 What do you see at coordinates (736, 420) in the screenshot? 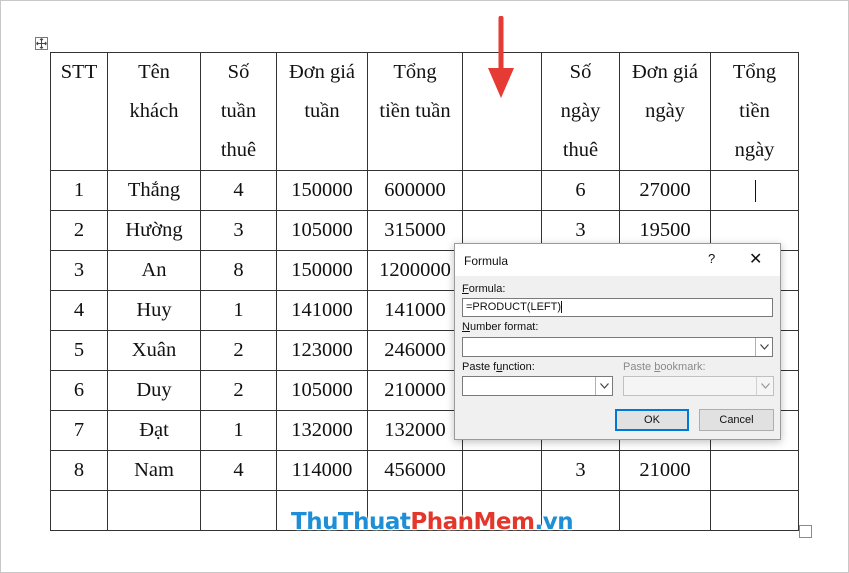
I see `cancel-button: Cancel` at bounding box center [736, 420].